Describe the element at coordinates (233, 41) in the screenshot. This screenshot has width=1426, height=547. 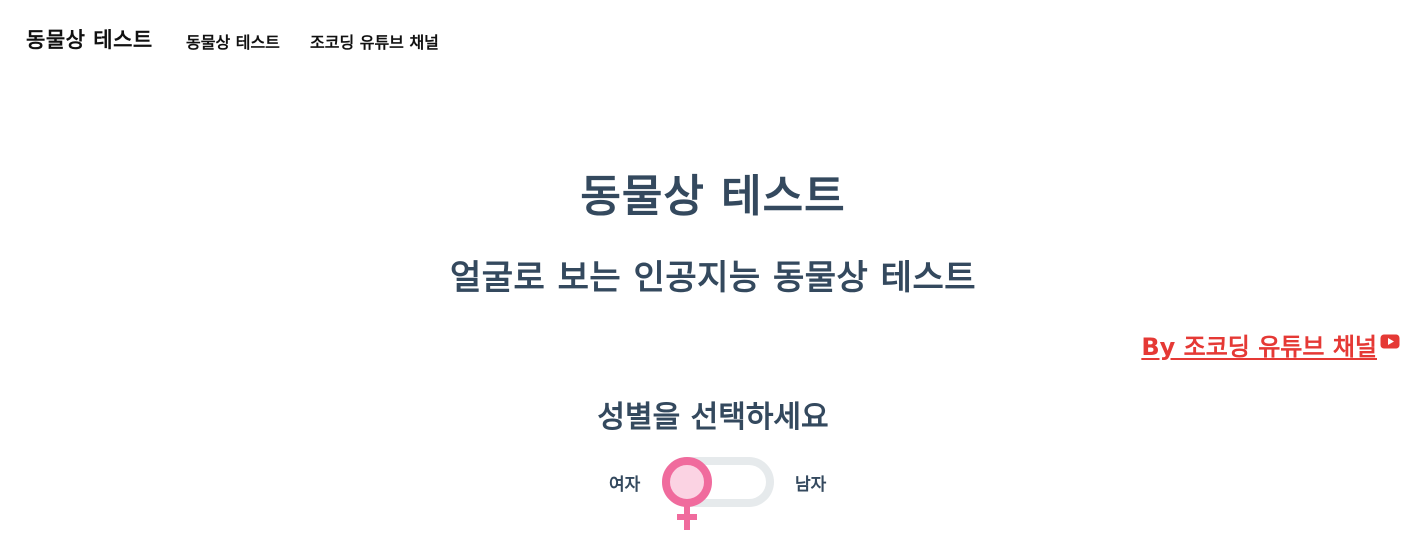
I see `nav-link-animal-test: 동물상 테스트` at that location.